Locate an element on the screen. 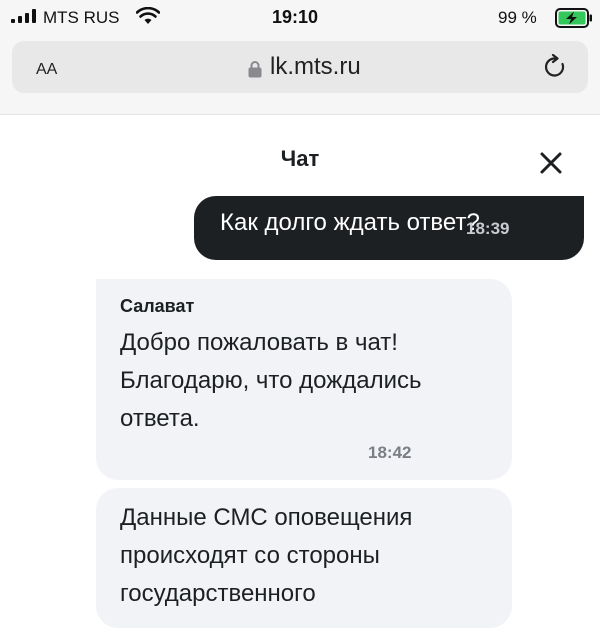  message-line: происходят со стороны is located at coordinates (250, 555).